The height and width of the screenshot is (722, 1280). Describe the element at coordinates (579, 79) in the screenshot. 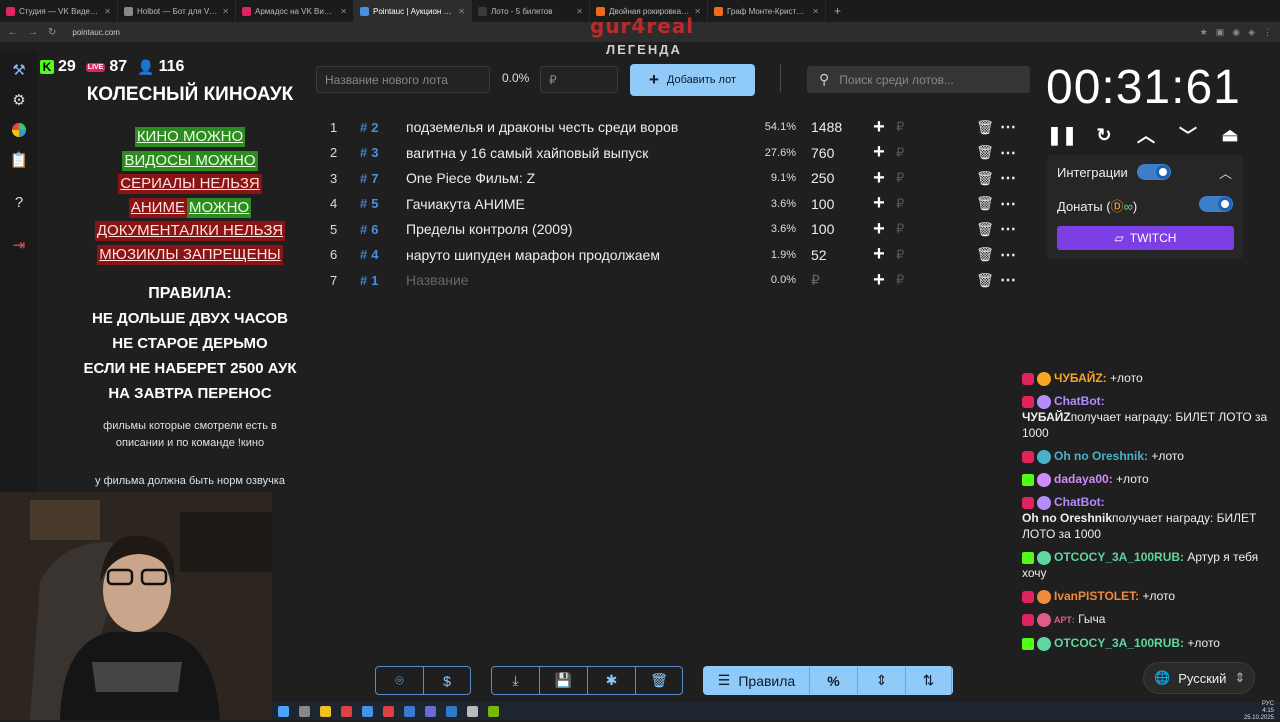

I see `new-lot-amount-input: ₽` at that location.